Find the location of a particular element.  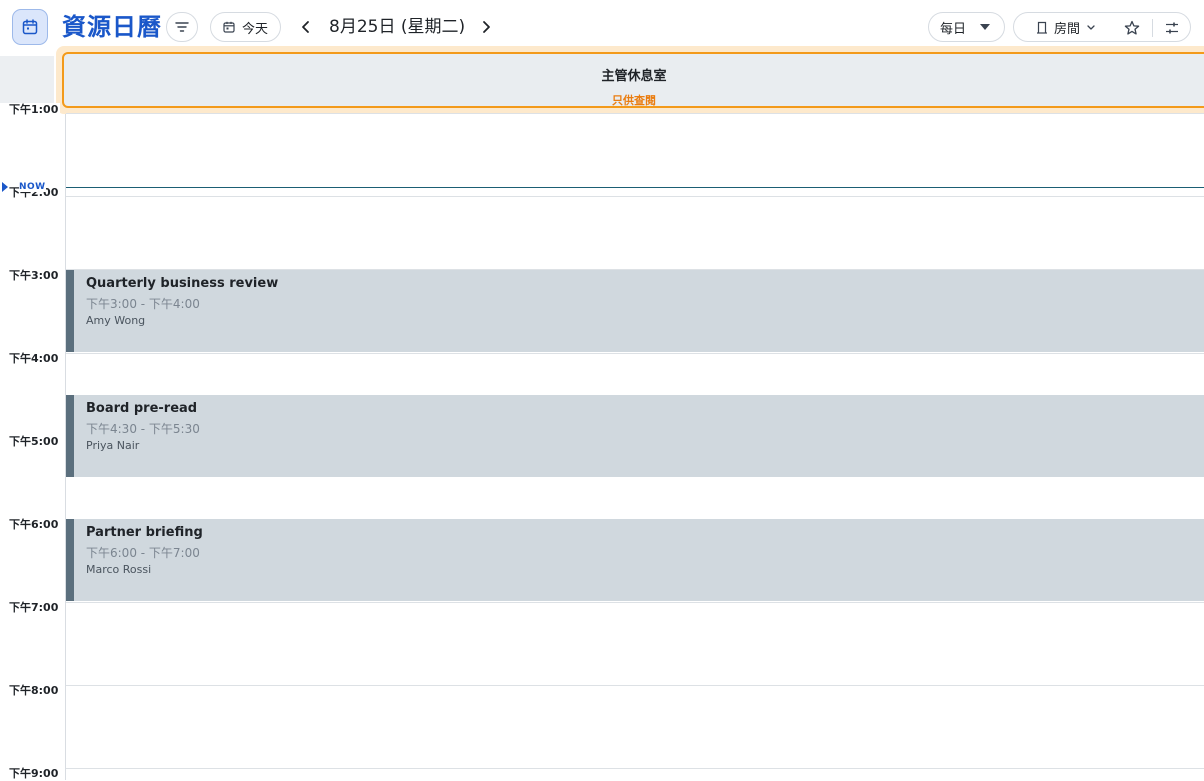

event-title: Quarterly business review is located at coordinates (182, 283).